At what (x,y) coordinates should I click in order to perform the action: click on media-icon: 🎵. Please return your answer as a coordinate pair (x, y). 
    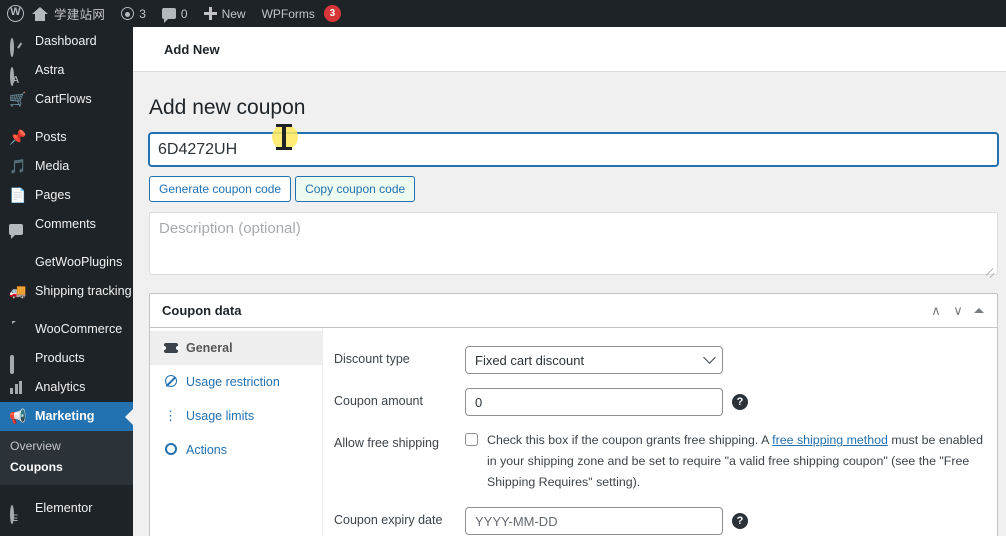
    Looking at the image, I should click on (18, 166).